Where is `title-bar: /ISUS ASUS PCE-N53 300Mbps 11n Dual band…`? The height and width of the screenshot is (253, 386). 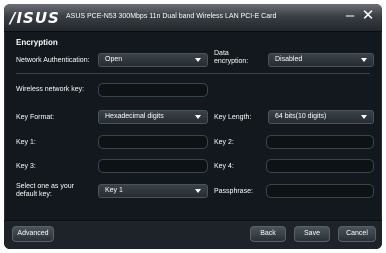 title-bar: /ISUS ASUS PCE-N53 300Mbps 11n Dual band… is located at coordinates (193, 18).